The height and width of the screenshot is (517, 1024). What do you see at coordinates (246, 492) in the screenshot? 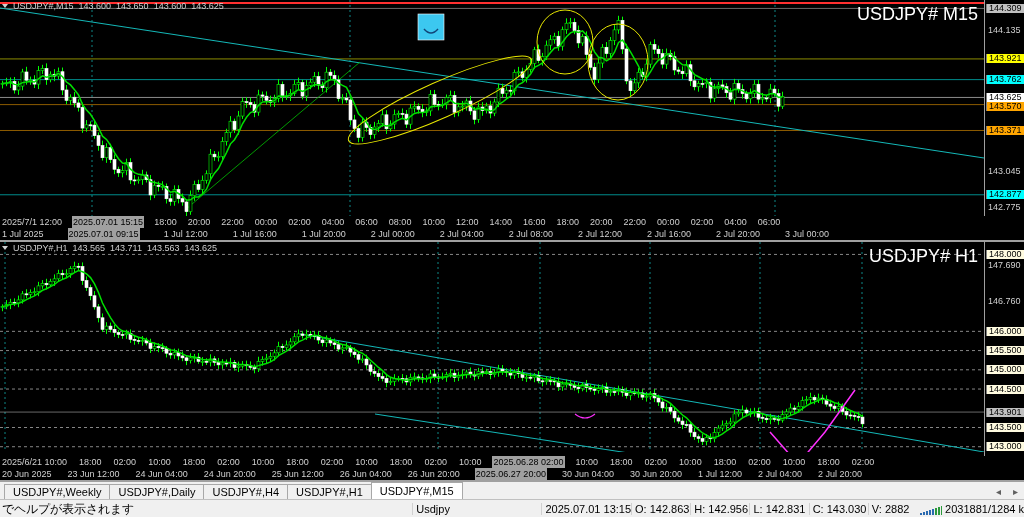
I see `chart-tab: USDJPY#,H4` at bounding box center [246, 492].